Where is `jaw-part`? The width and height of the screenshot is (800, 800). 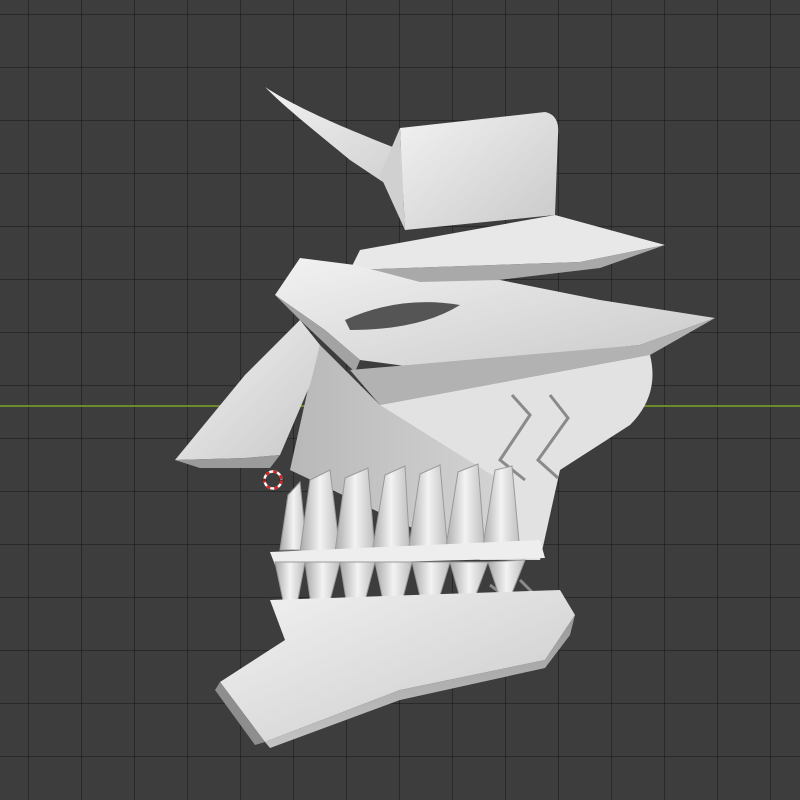 jaw-part is located at coordinates (395, 669).